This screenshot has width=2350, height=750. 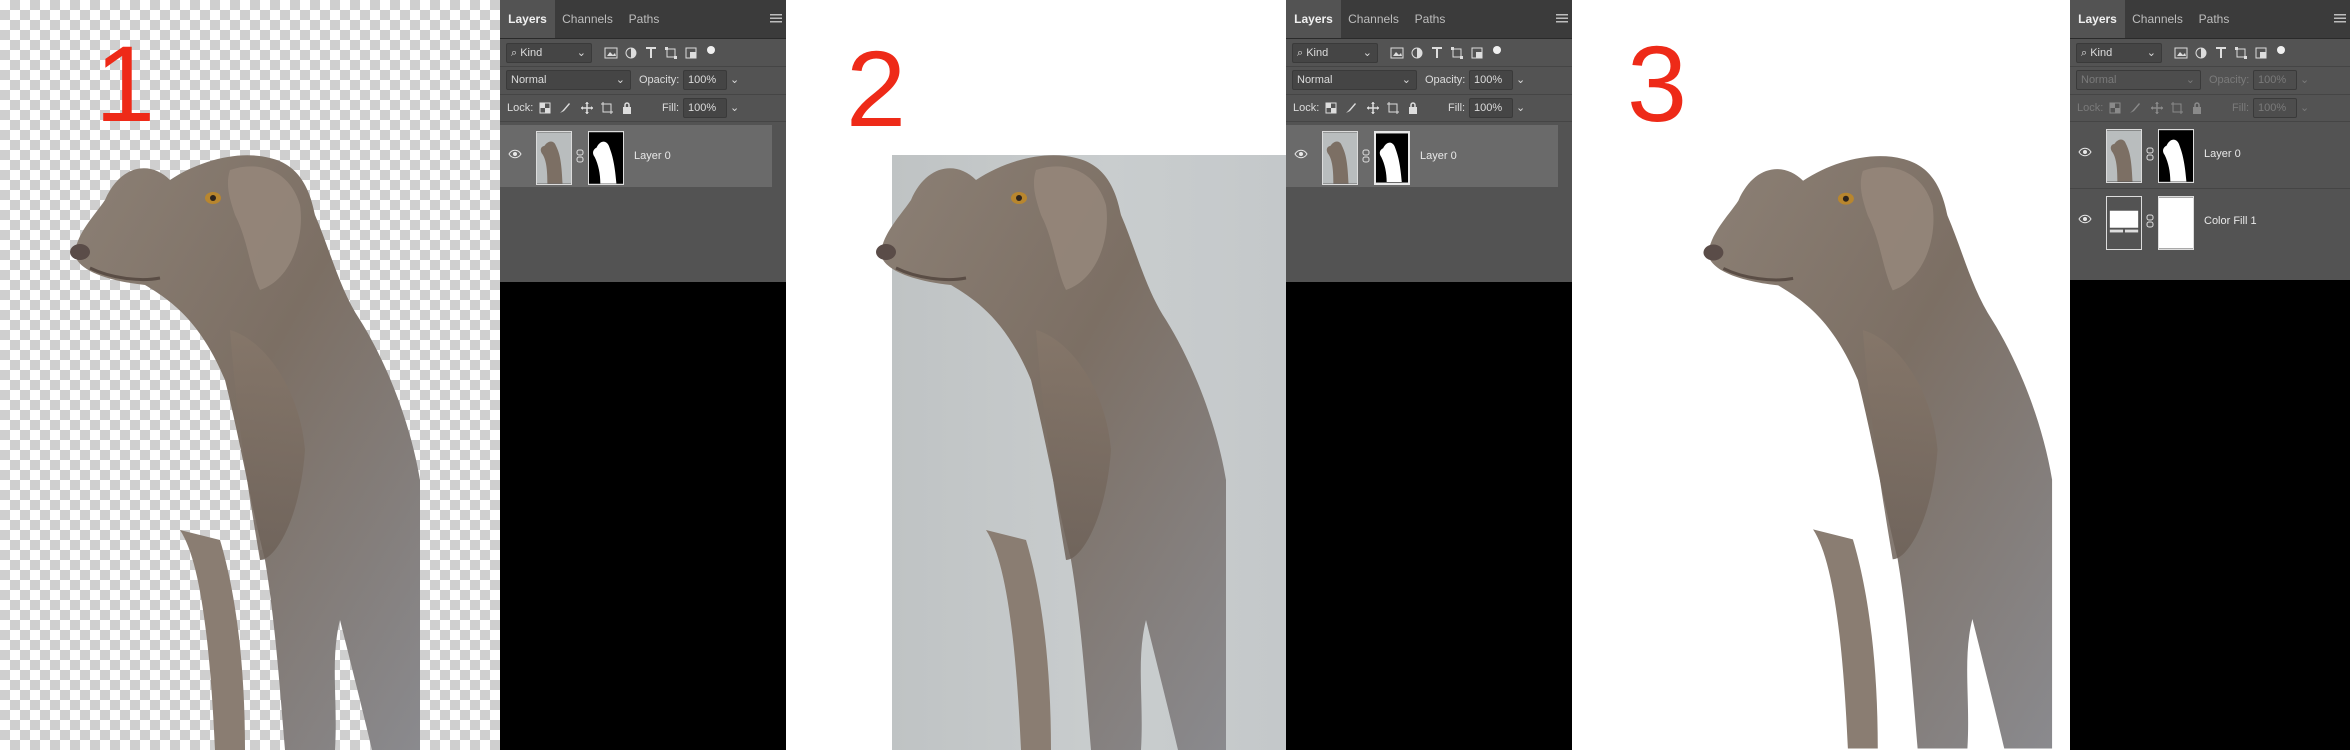 I want to click on dog-cutout-on-white-image, so click(x=1877, y=452).